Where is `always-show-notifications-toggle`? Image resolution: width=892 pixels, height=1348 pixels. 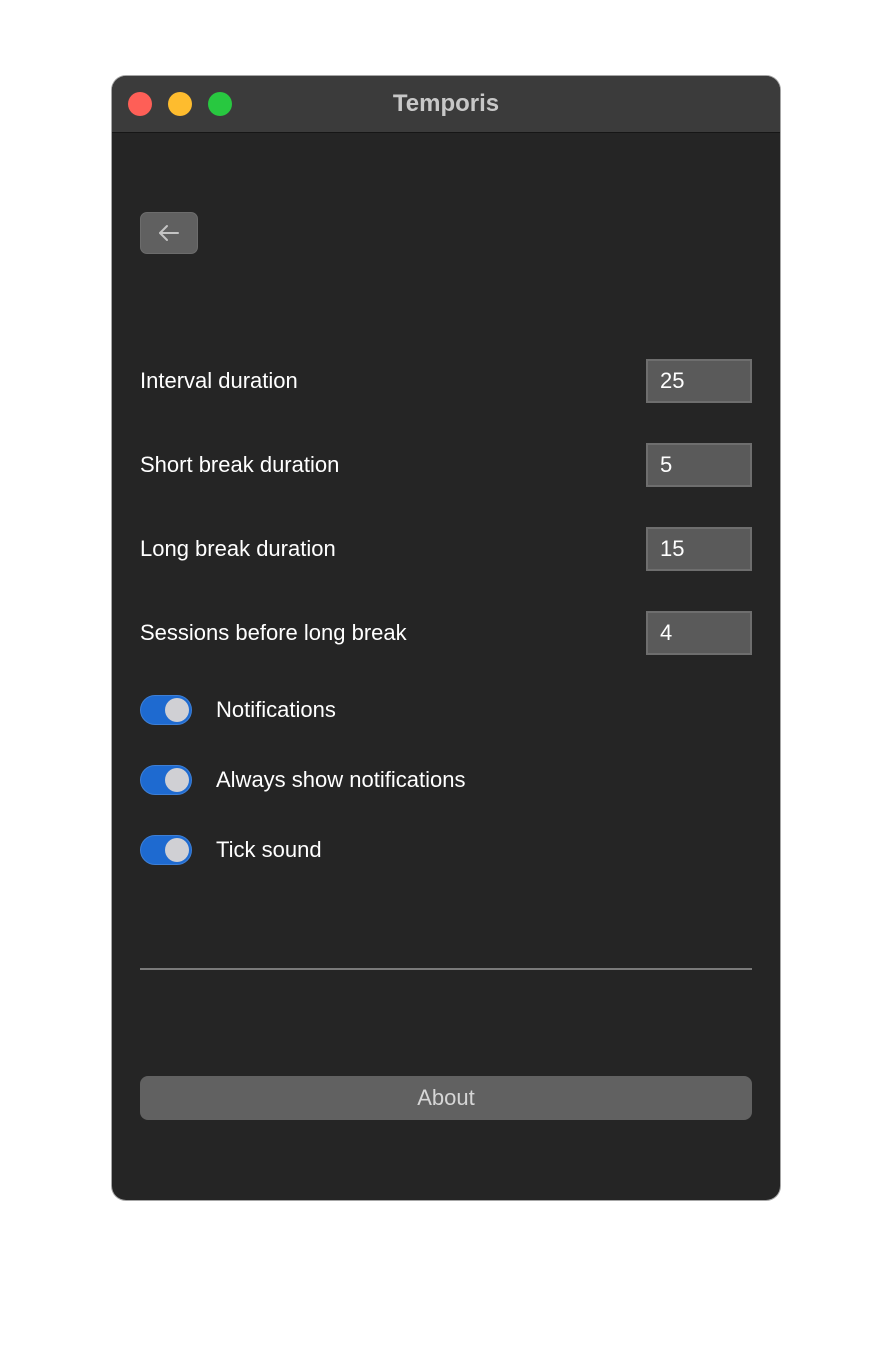
always-show-notifications-toggle is located at coordinates (166, 780).